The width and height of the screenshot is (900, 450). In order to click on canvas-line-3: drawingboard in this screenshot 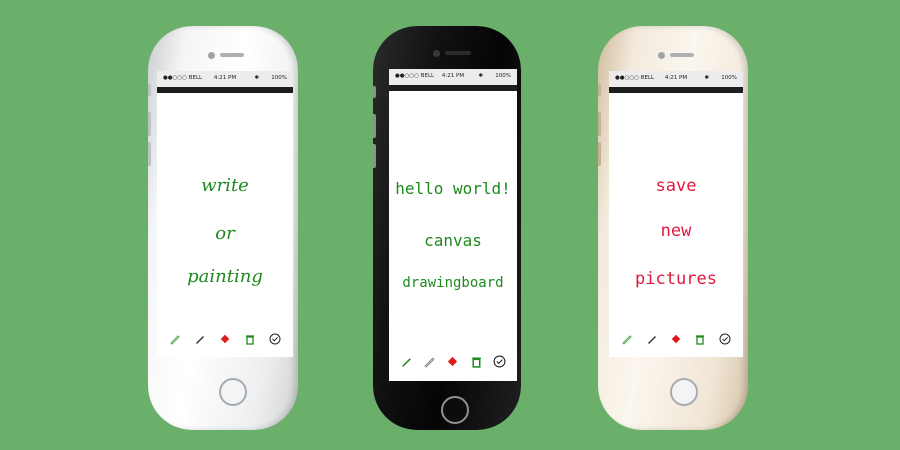, I will do `click(453, 283)`.